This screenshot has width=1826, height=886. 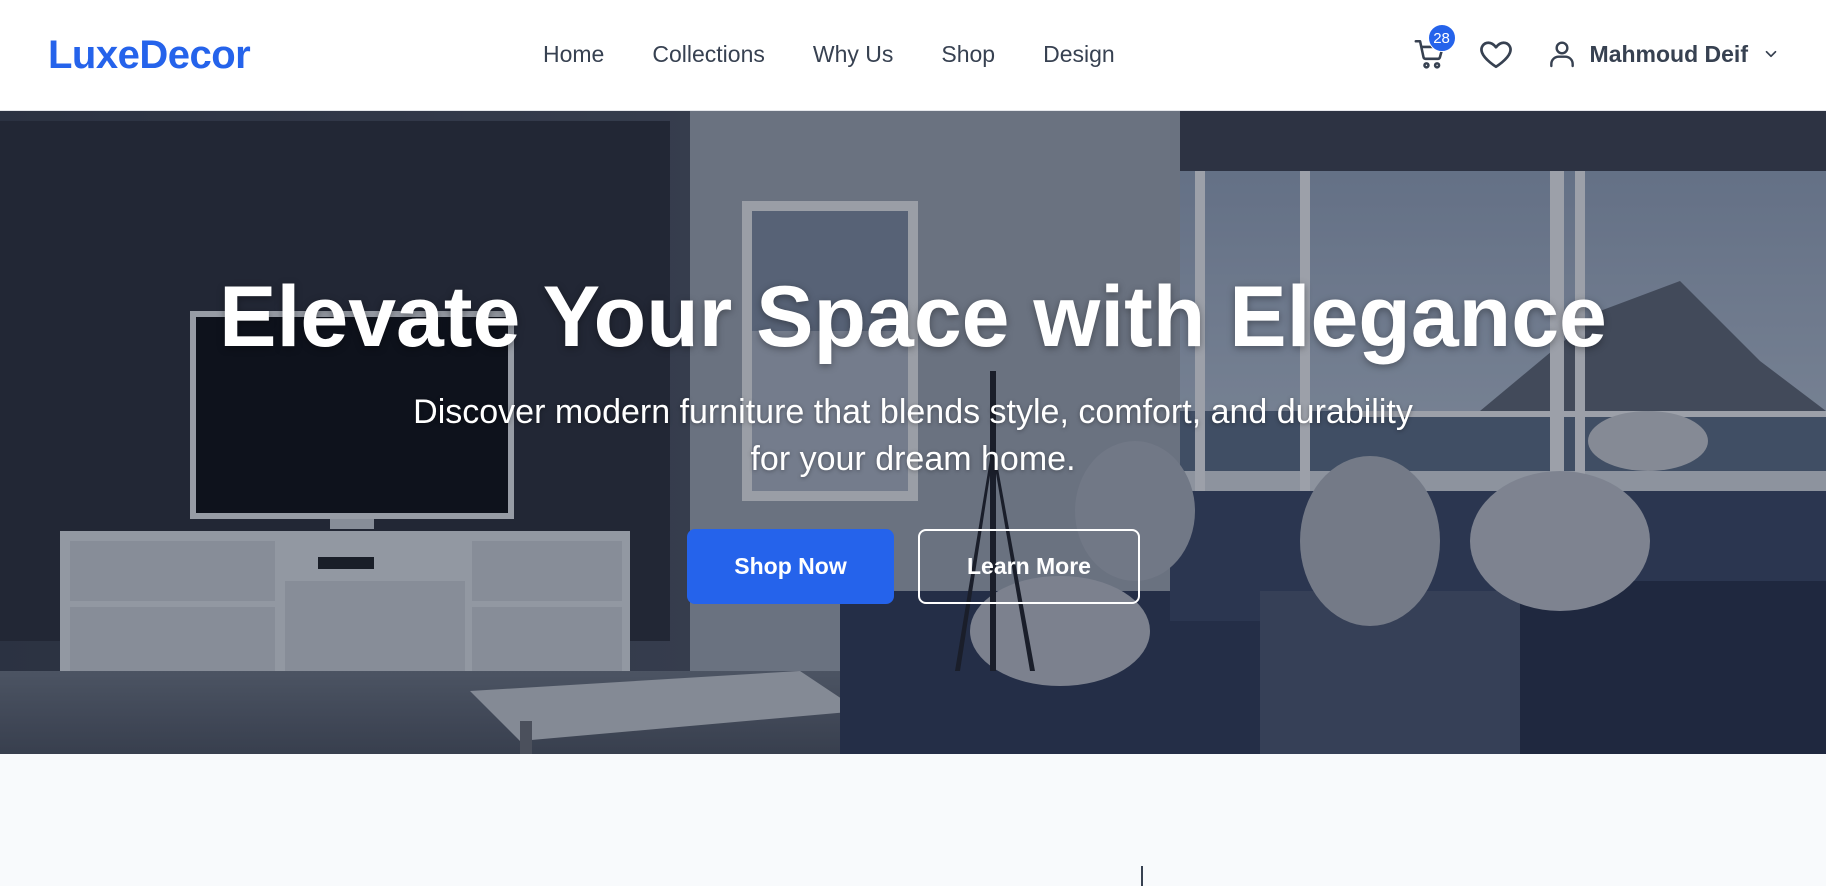 What do you see at coordinates (913, 820) in the screenshot?
I see `below-hero-section` at bounding box center [913, 820].